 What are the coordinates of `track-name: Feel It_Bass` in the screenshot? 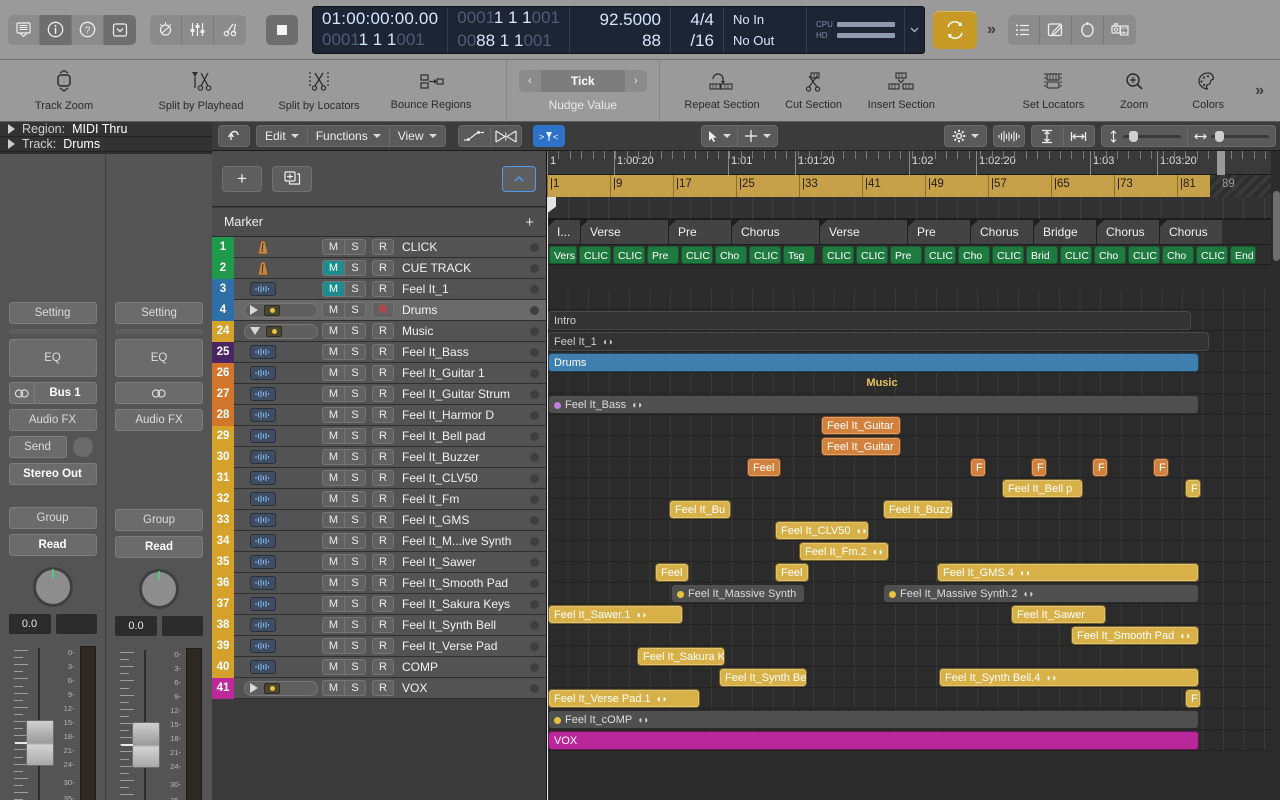 It's located at (462, 352).